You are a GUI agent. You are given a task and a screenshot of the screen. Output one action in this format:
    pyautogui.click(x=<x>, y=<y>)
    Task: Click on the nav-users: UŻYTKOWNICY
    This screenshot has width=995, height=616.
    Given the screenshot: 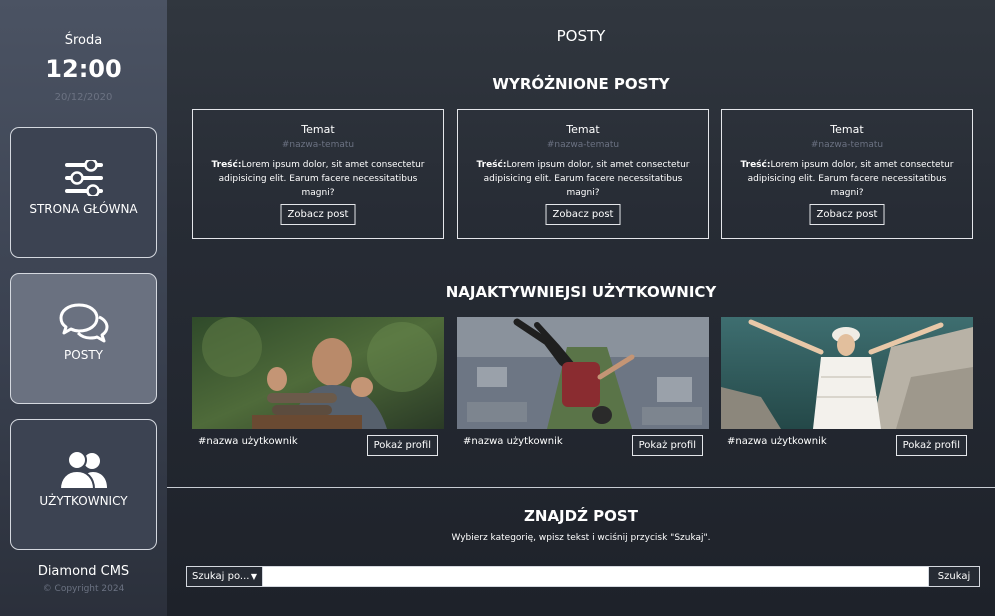 What is the action you would take?
    pyautogui.click(x=83, y=484)
    